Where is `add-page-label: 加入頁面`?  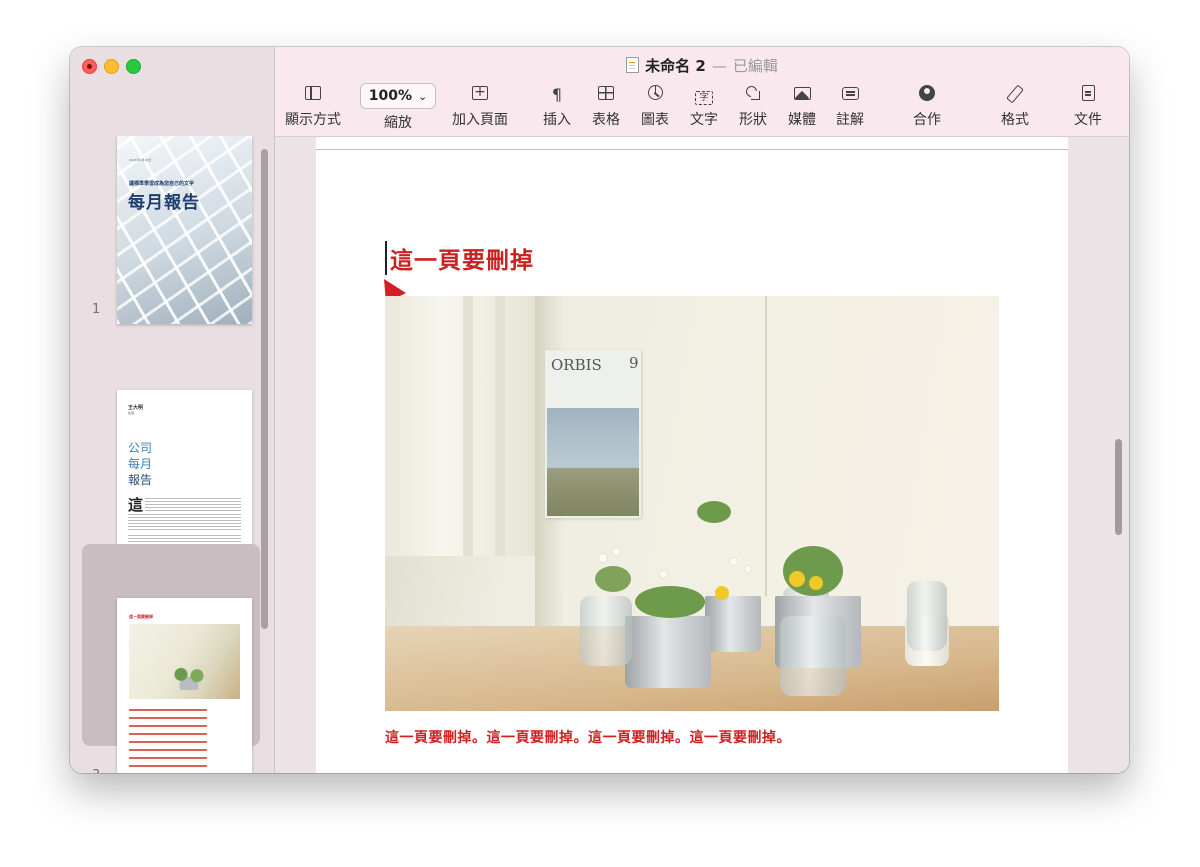
add-page-label: 加入頁面 is located at coordinates (480, 120).